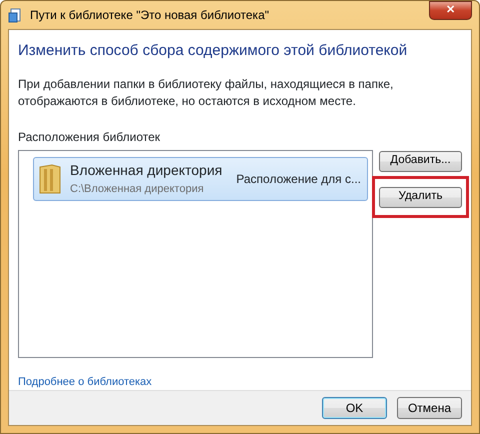  Describe the element at coordinates (85, 382) in the screenshot. I see `help-link: Подробнее о библиотеках` at that location.